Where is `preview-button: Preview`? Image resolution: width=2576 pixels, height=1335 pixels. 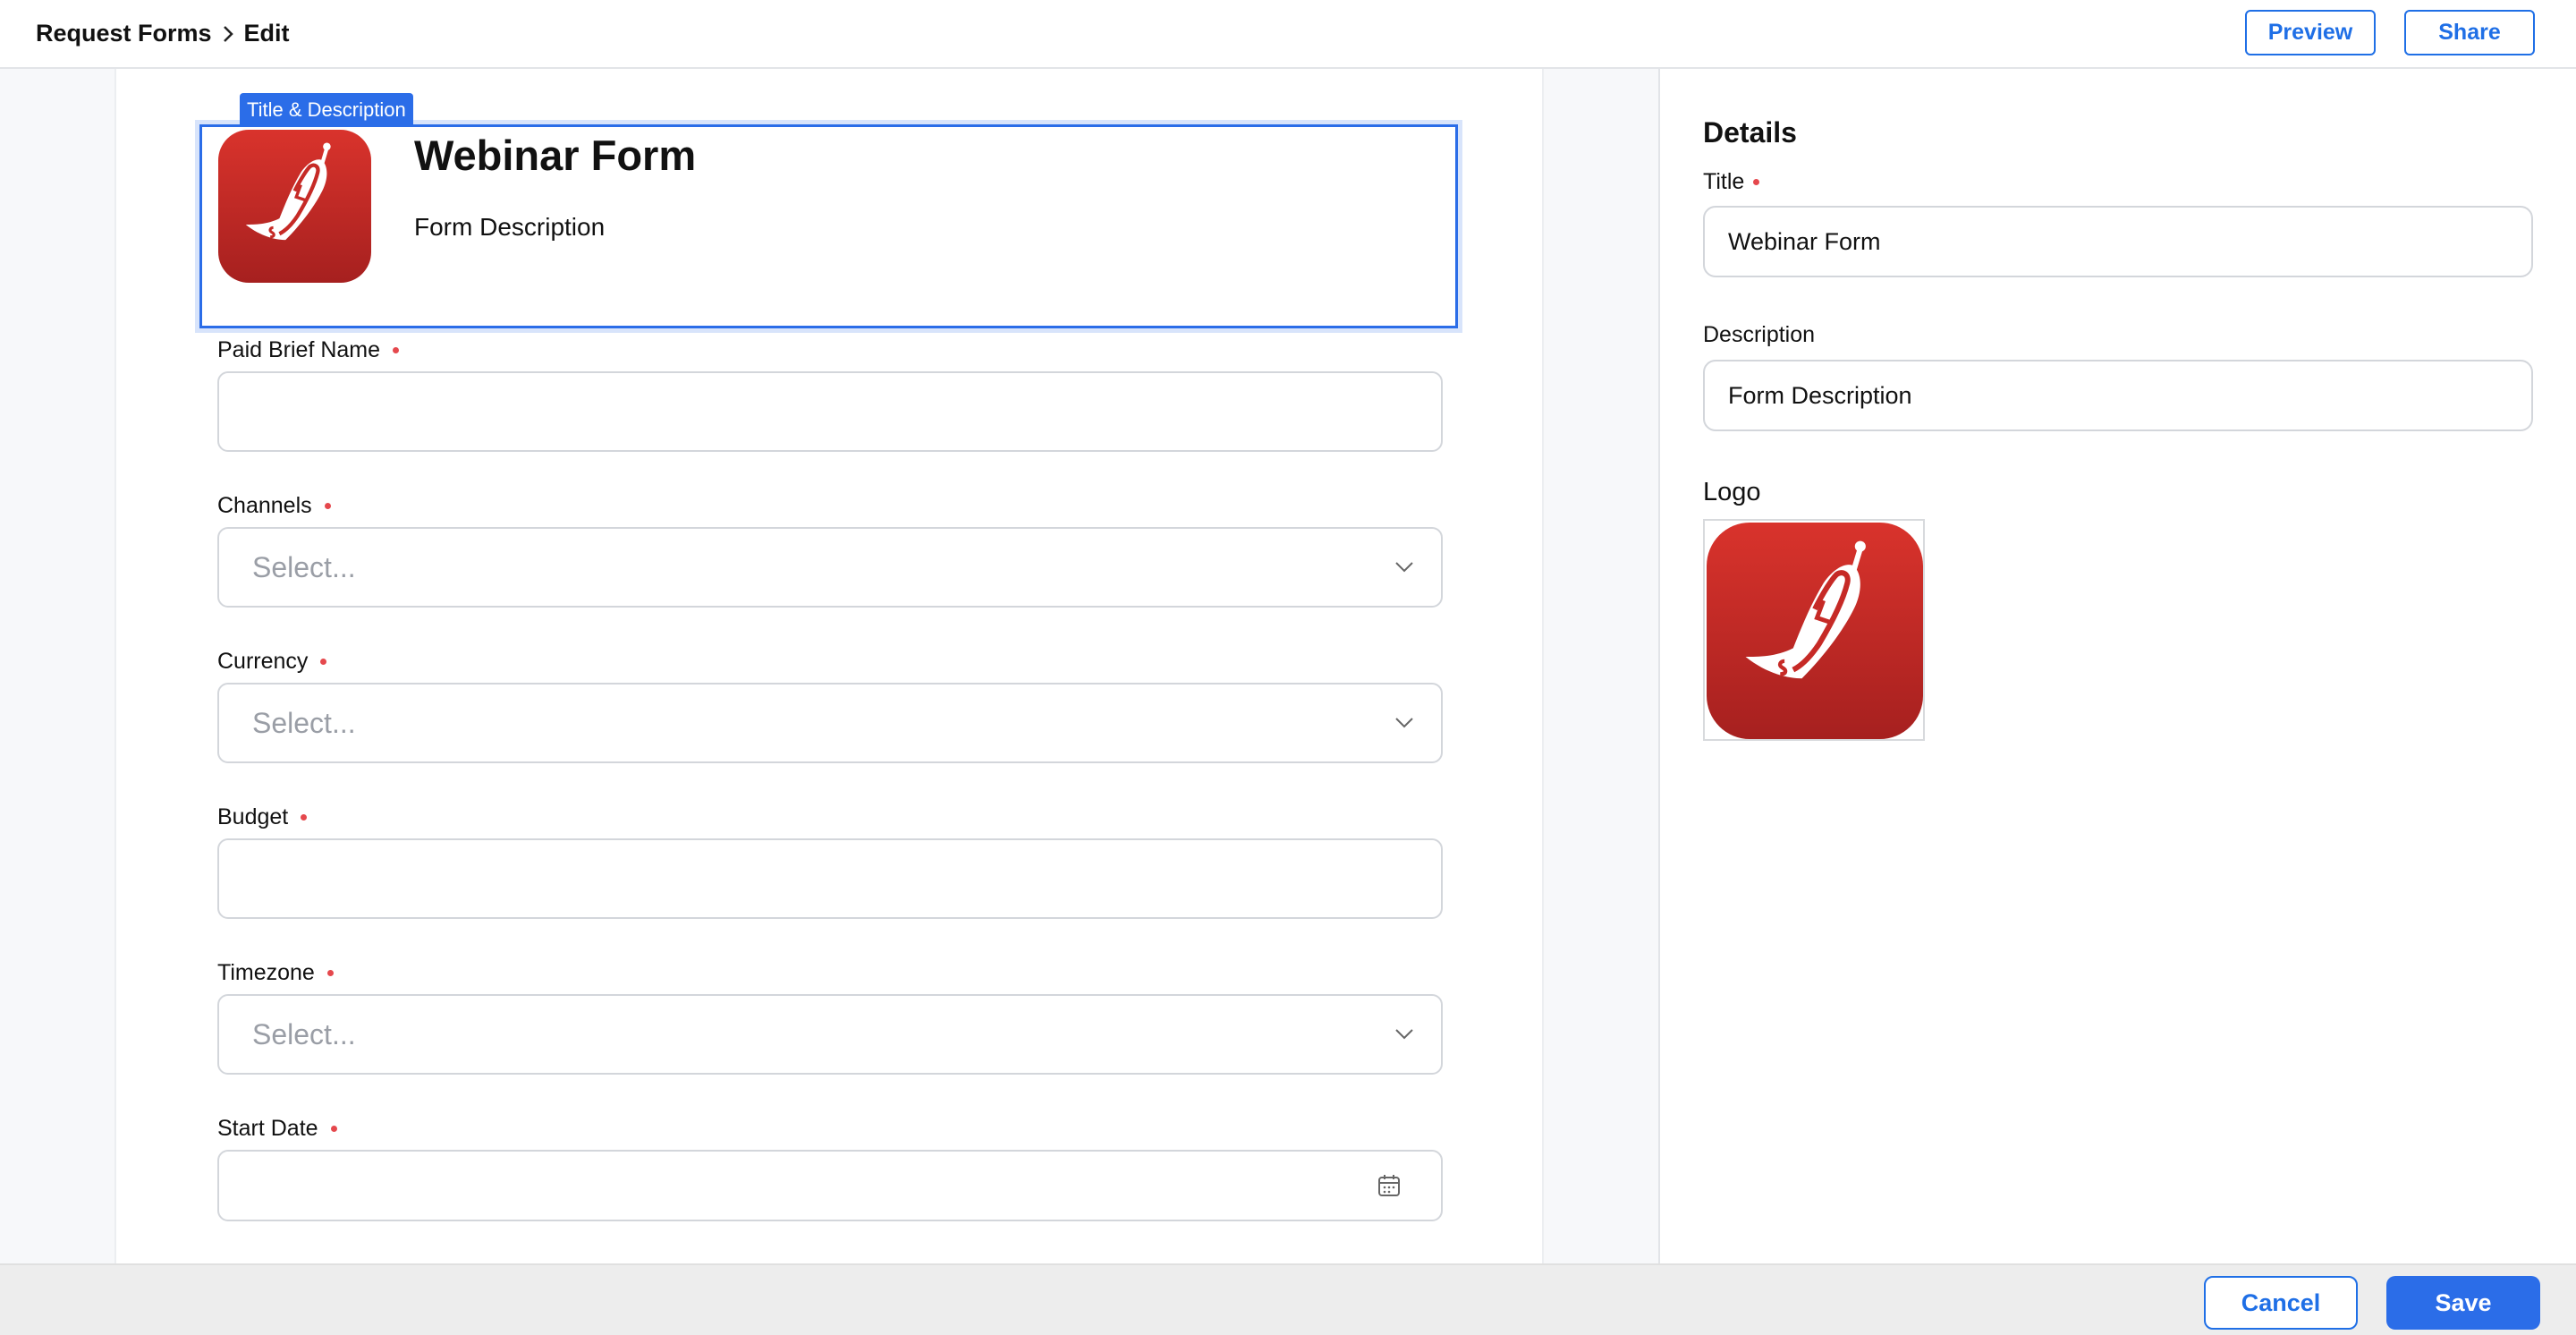
preview-button: Preview is located at coordinates (2310, 32).